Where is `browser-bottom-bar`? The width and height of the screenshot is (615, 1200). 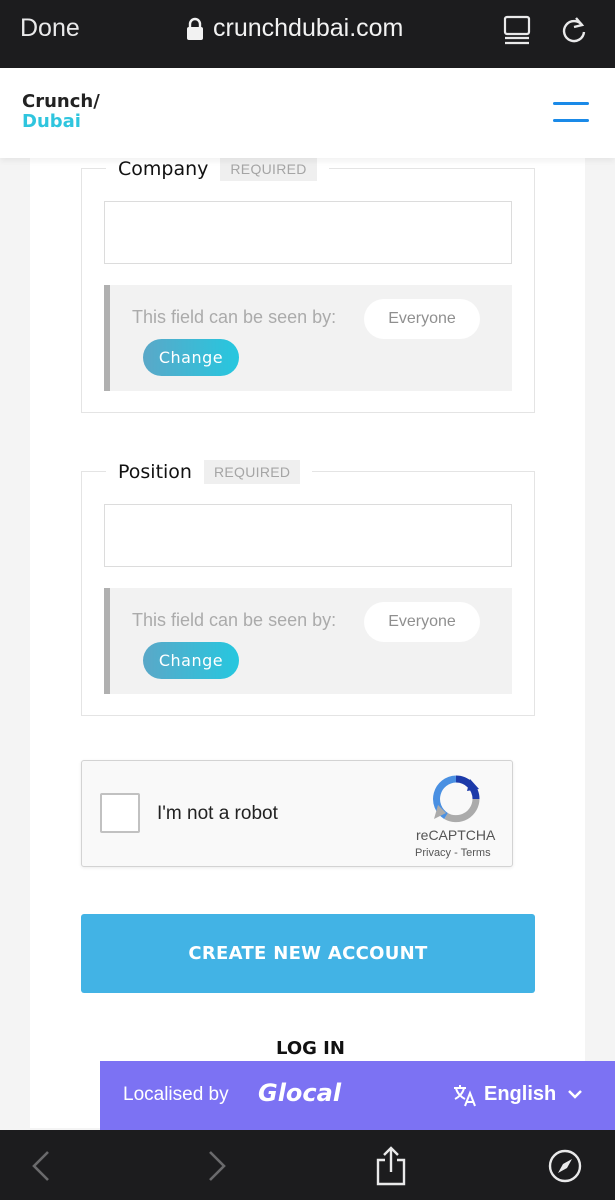 browser-bottom-bar is located at coordinates (307, 1165).